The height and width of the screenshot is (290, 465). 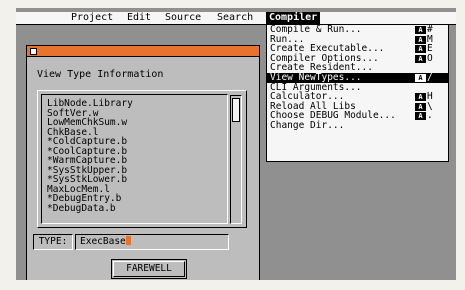 I want to click on menu-shortcut: A., so click(x=426, y=116).